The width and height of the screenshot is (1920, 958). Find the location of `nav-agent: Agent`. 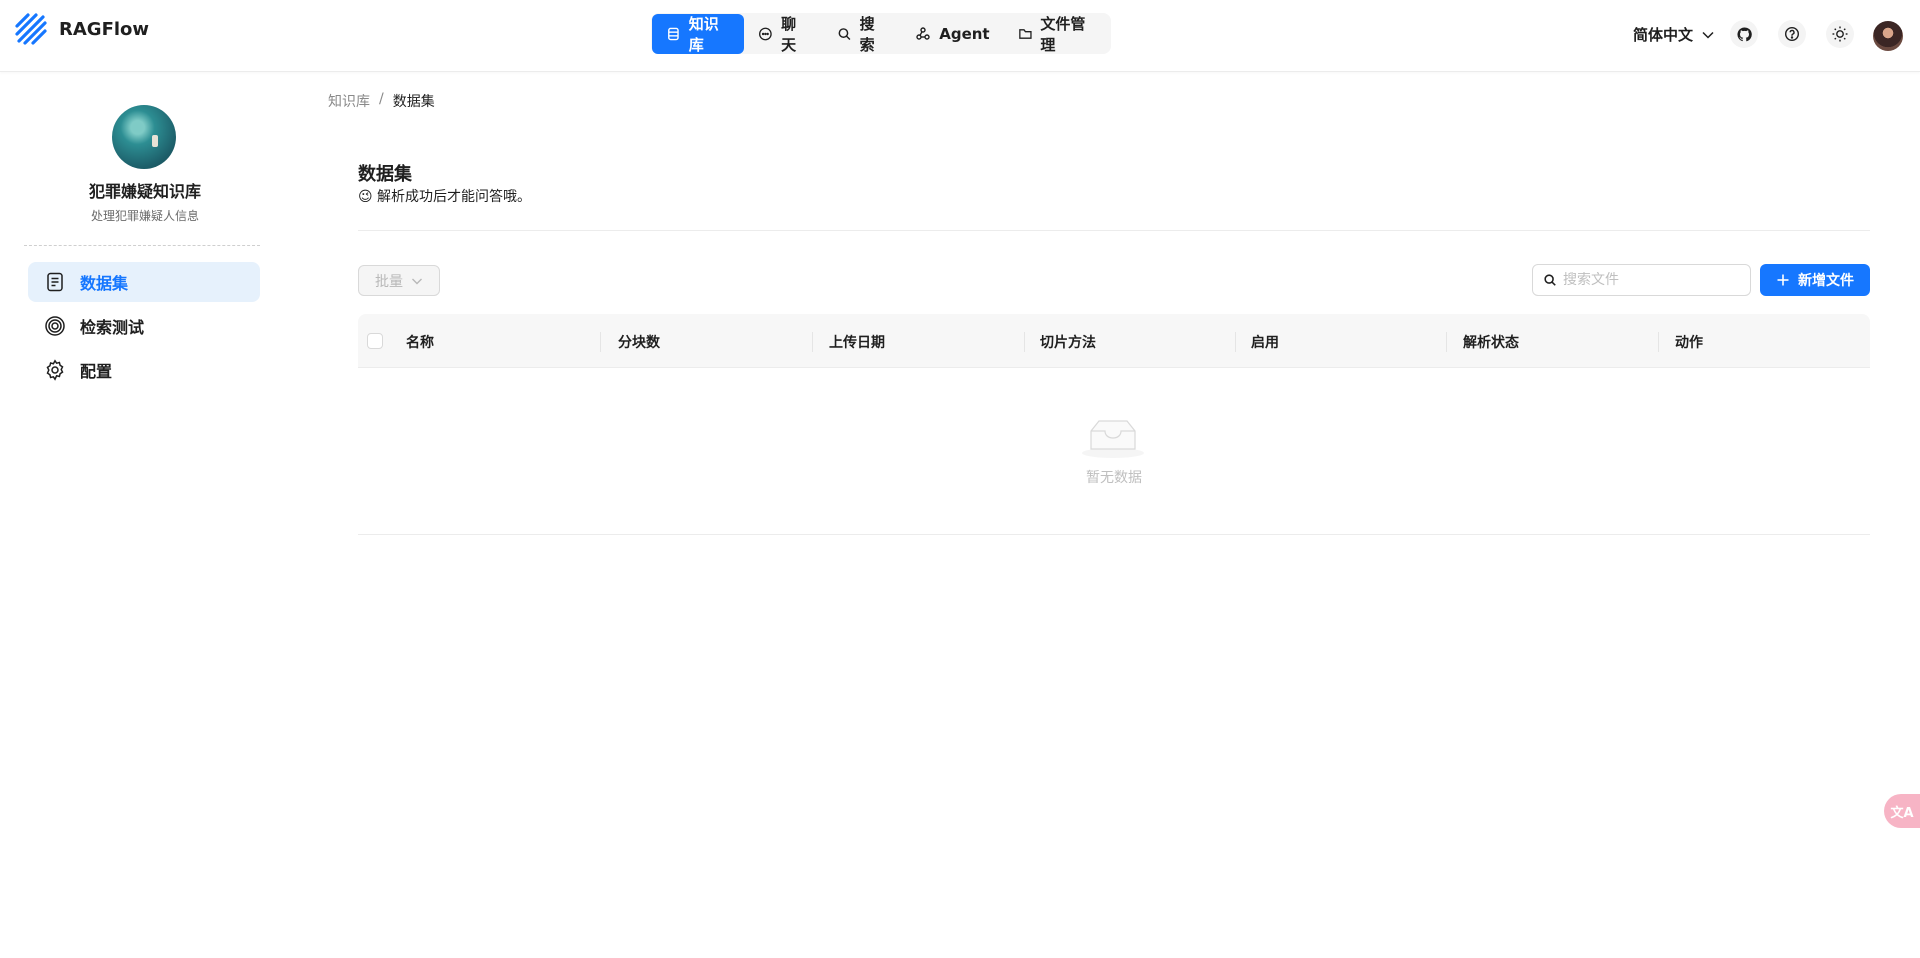

nav-agent: Agent is located at coordinates (952, 34).